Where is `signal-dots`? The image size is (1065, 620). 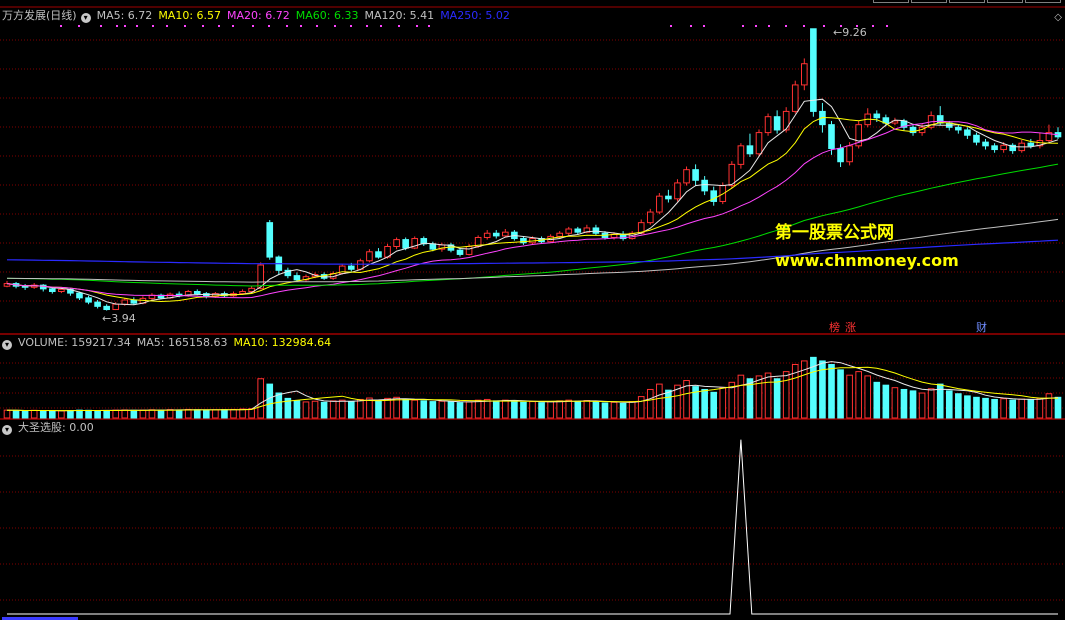 signal-dots is located at coordinates (474, 26).